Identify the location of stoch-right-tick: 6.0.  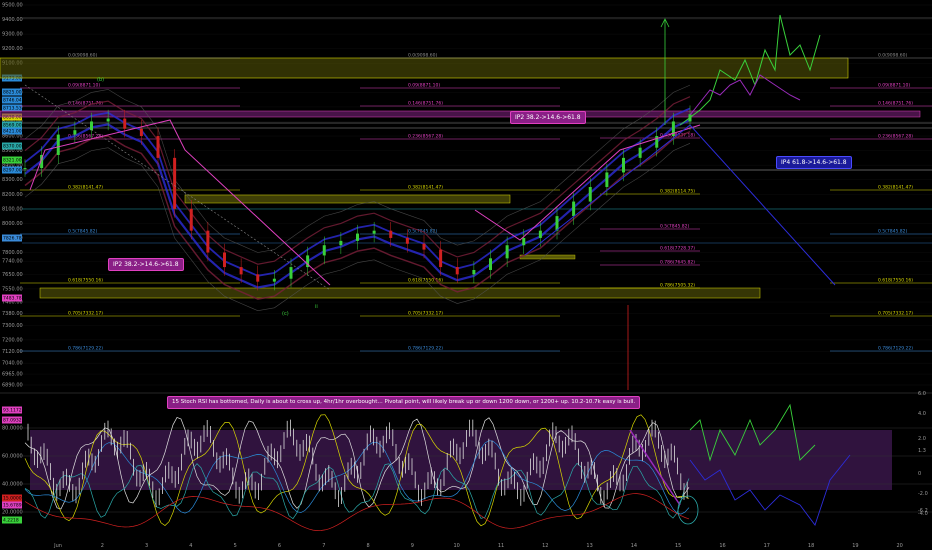
(922, 394).